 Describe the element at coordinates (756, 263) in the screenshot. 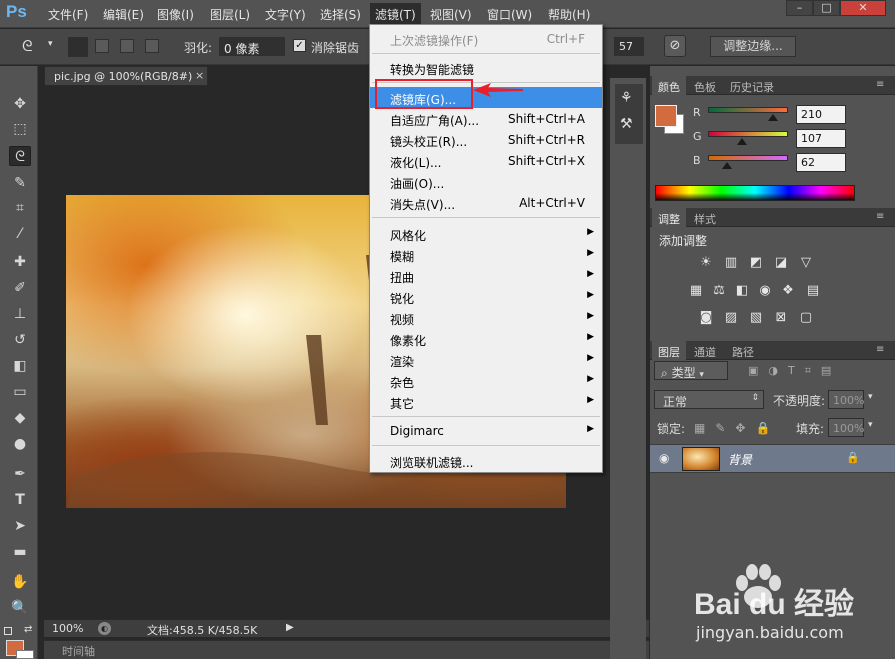

I see `curves-icon: ◩` at that location.